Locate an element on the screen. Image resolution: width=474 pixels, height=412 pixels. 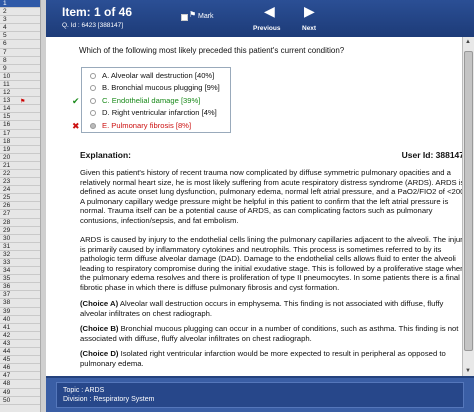
question-number: 29 is located at coordinates (7, 230).